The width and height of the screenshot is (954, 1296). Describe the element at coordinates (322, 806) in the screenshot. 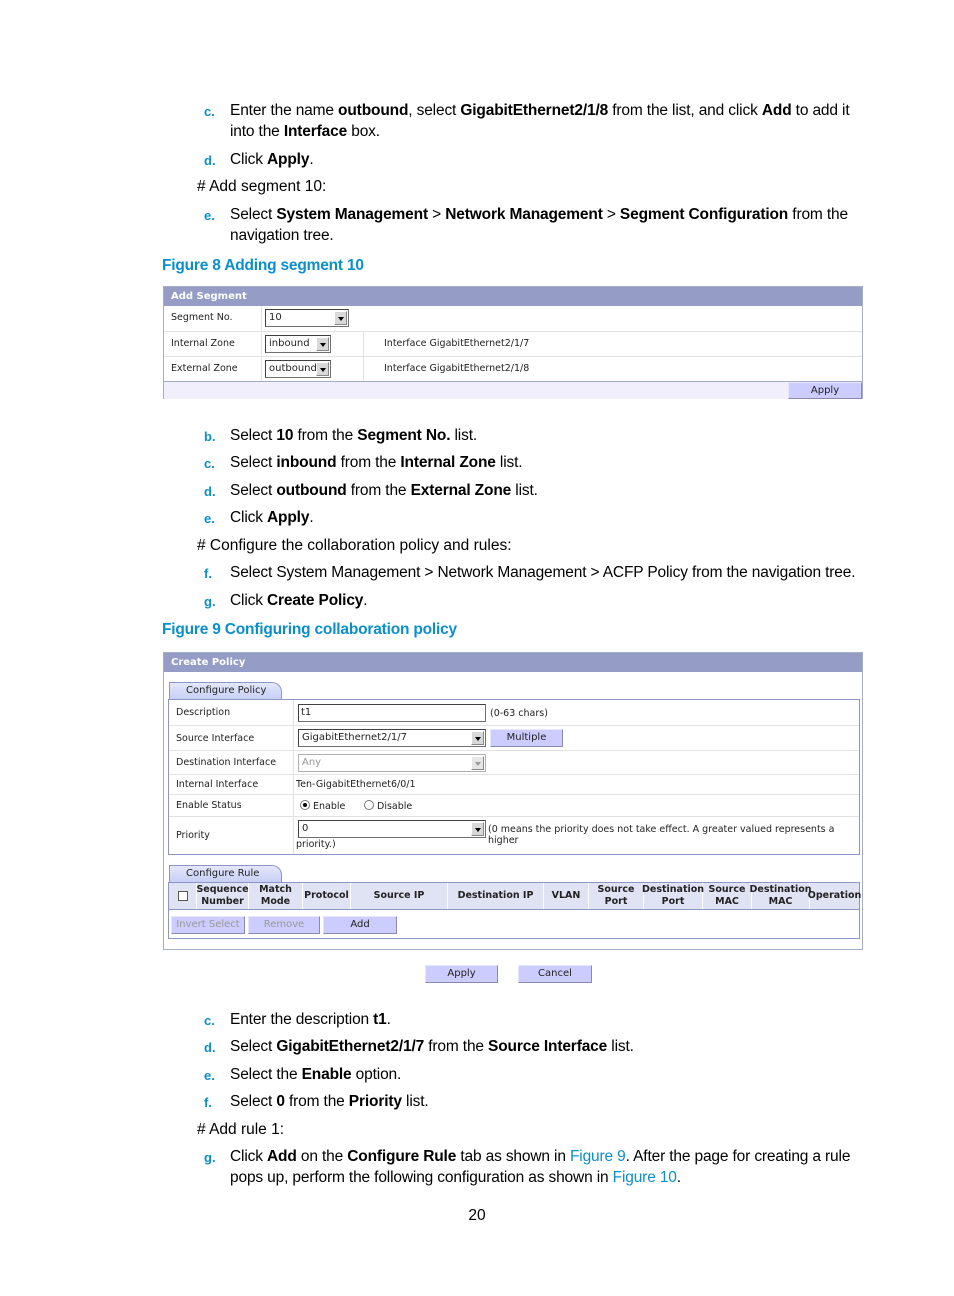

I see `enable-radio: Enable` at that location.